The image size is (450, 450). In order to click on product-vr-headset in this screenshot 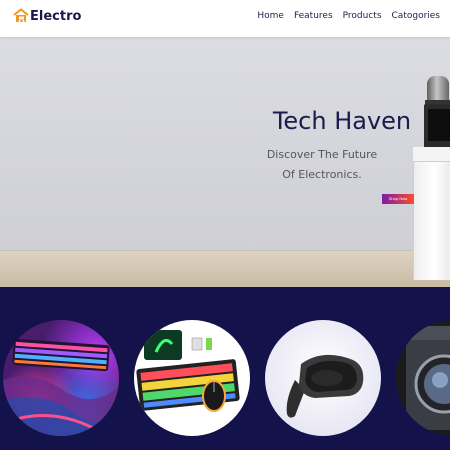, I will do `click(323, 378)`.